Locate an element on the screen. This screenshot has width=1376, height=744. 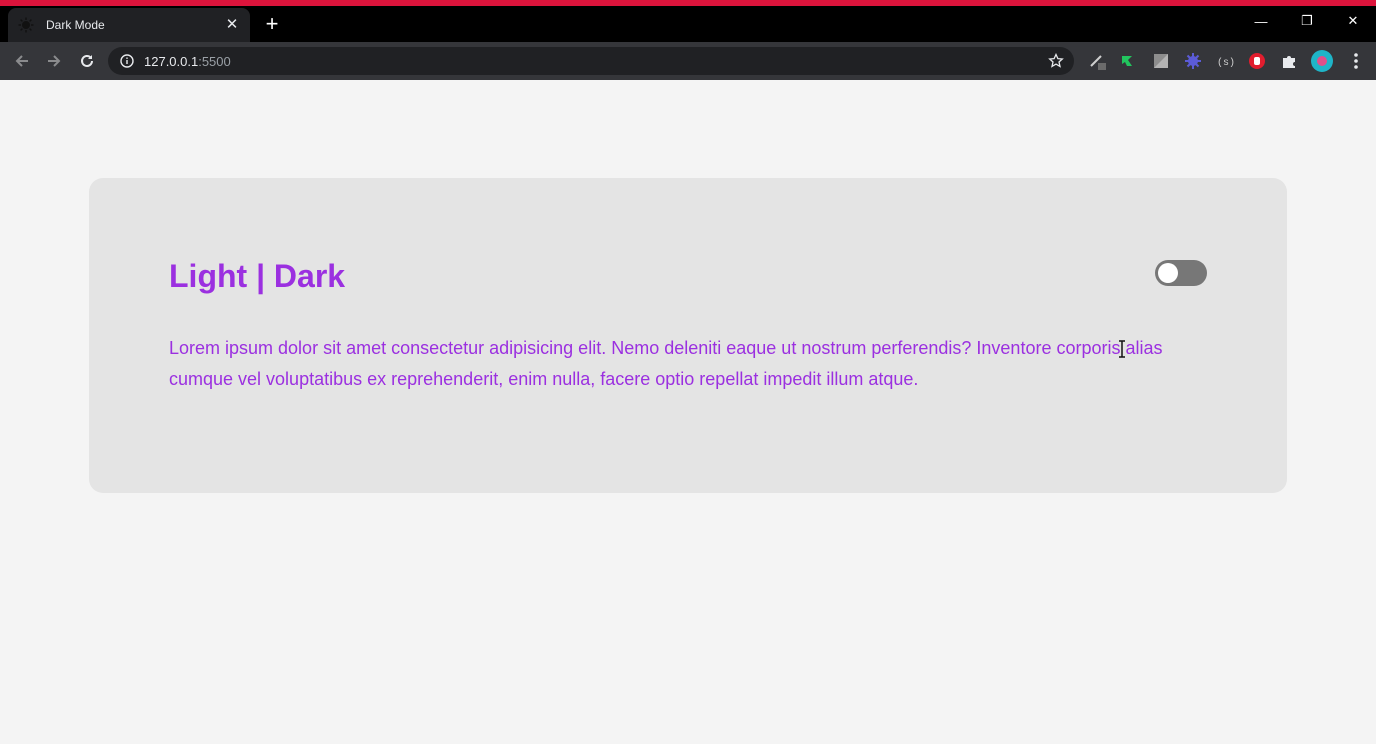
tab-title: Dark Mode is located at coordinates (75, 25).